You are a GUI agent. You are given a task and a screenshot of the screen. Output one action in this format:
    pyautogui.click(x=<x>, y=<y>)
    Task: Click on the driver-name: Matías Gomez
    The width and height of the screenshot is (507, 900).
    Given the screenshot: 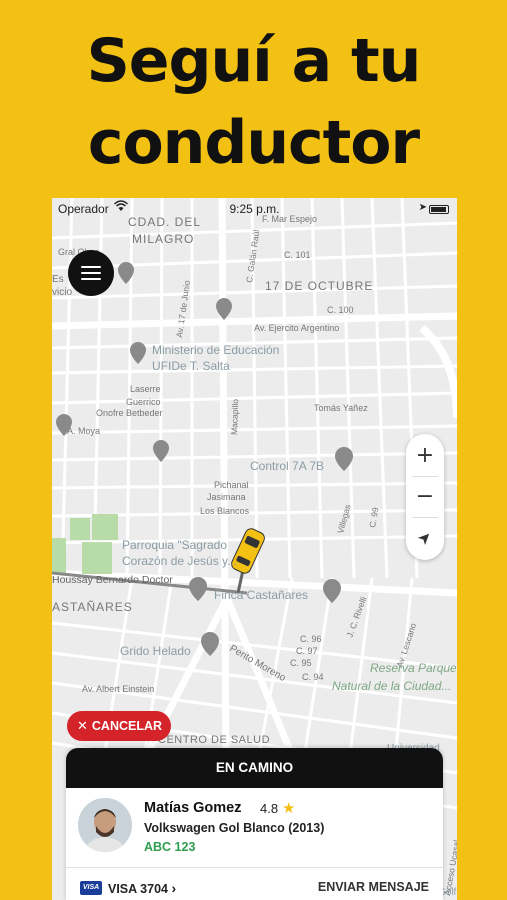 What is the action you would take?
    pyautogui.click(x=193, y=808)
    